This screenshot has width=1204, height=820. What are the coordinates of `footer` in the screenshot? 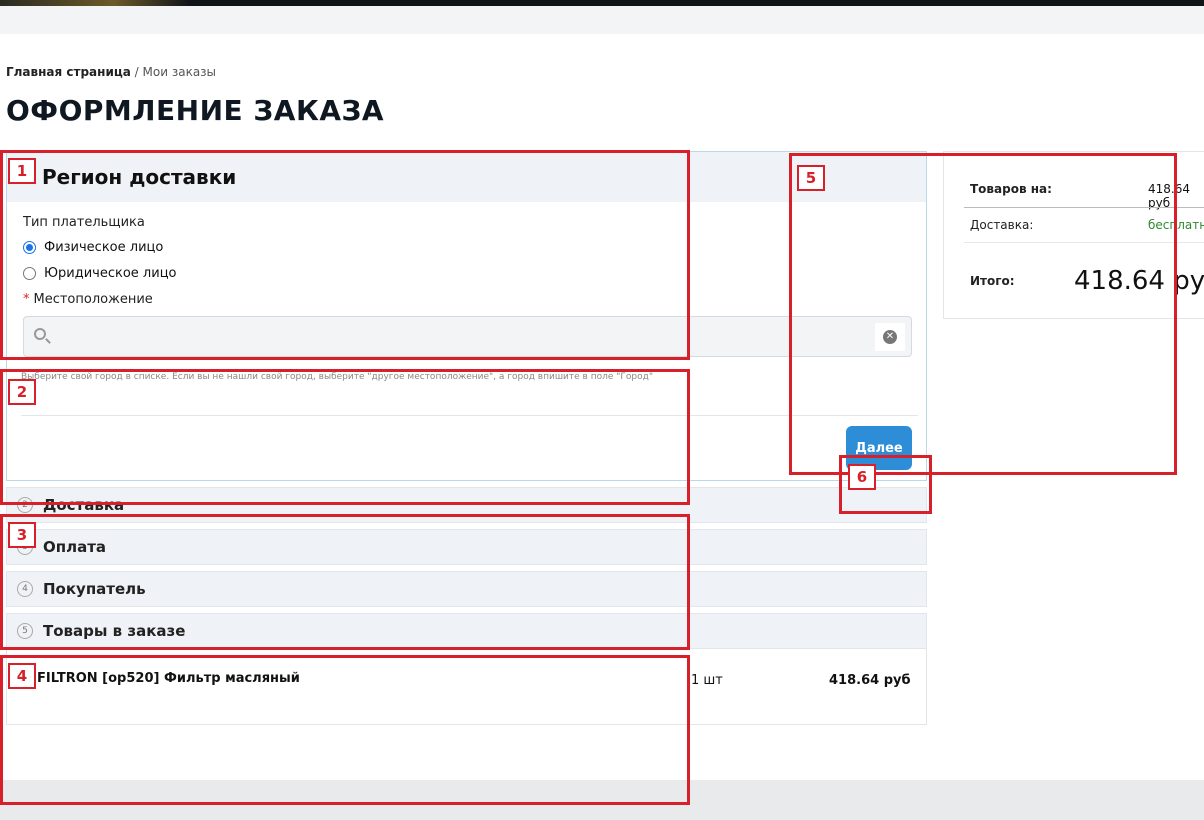 It's located at (602, 800).